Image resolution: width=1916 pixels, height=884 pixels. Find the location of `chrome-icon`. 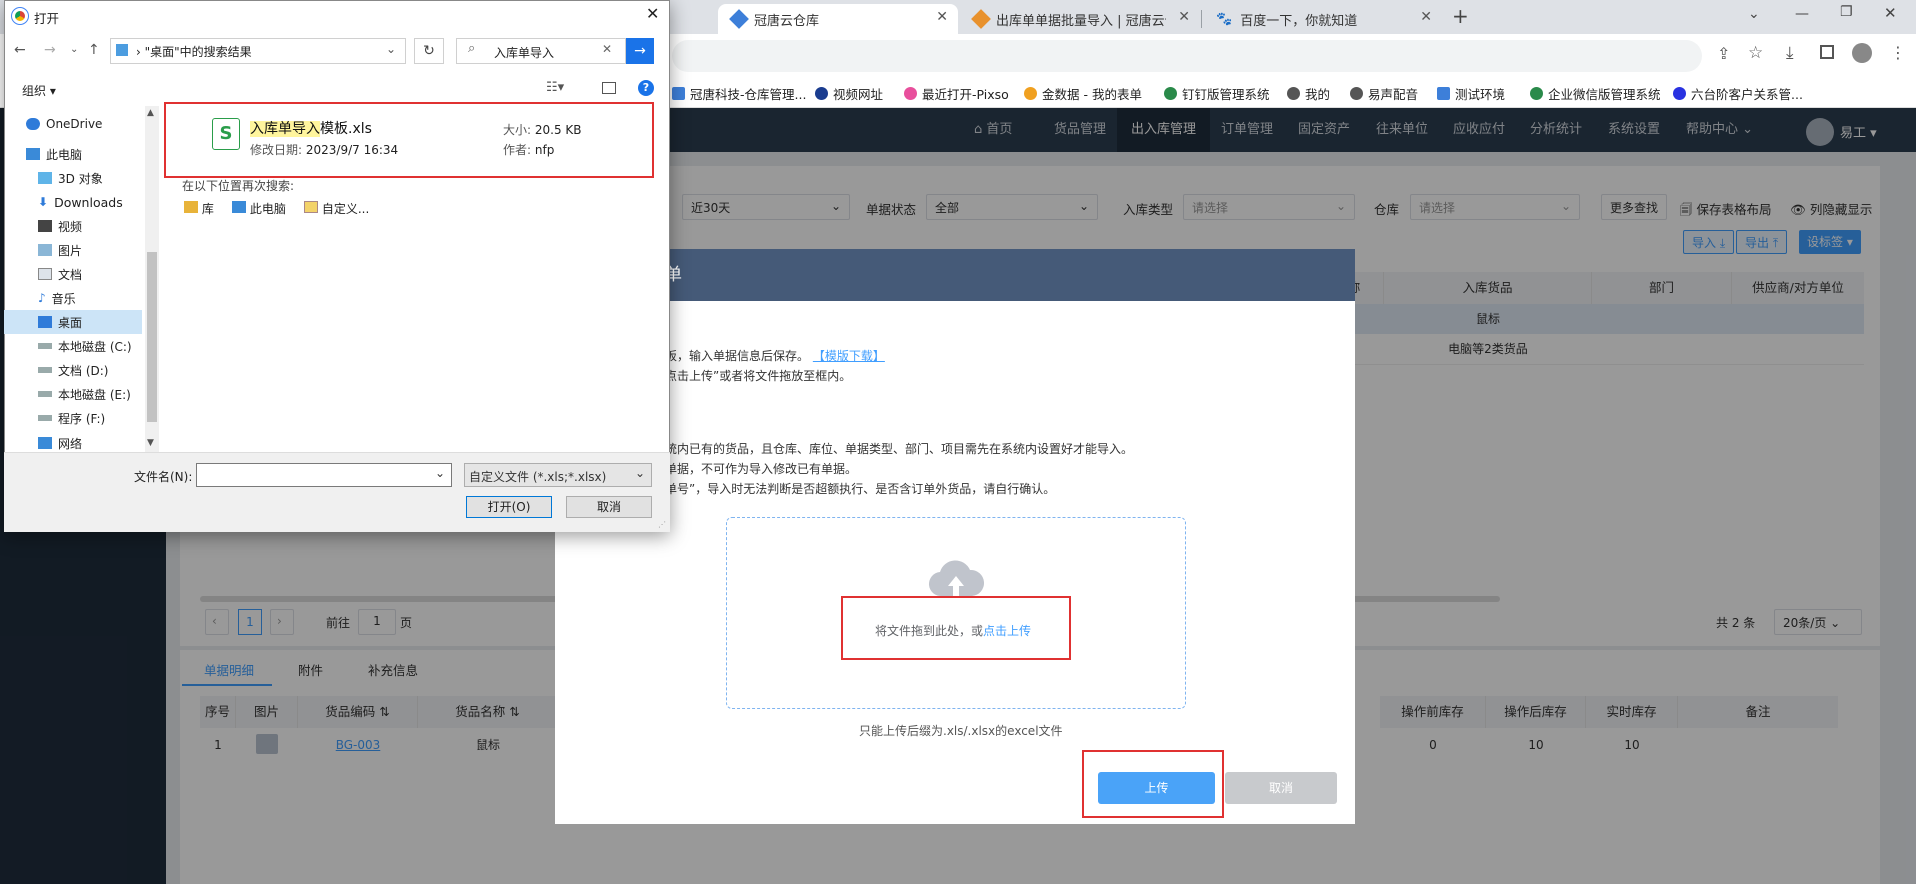

chrome-icon is located at coordinates (20, 16).